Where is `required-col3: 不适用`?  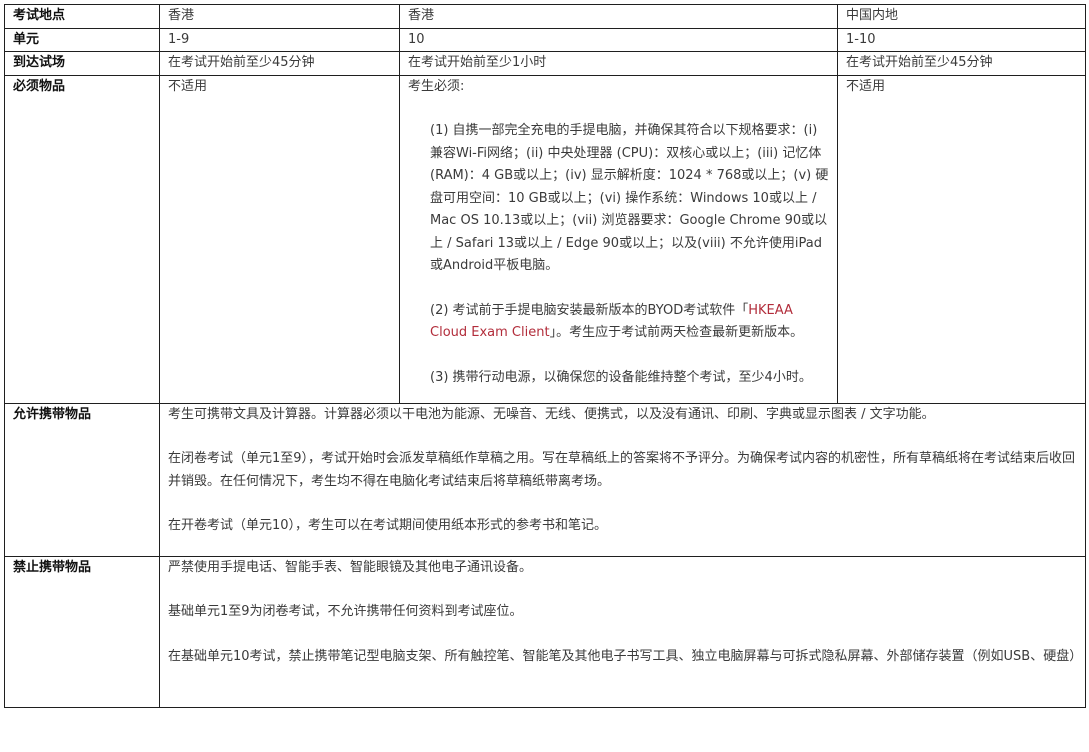 required-col3: 不适用 is located at coordinates (961, 239).